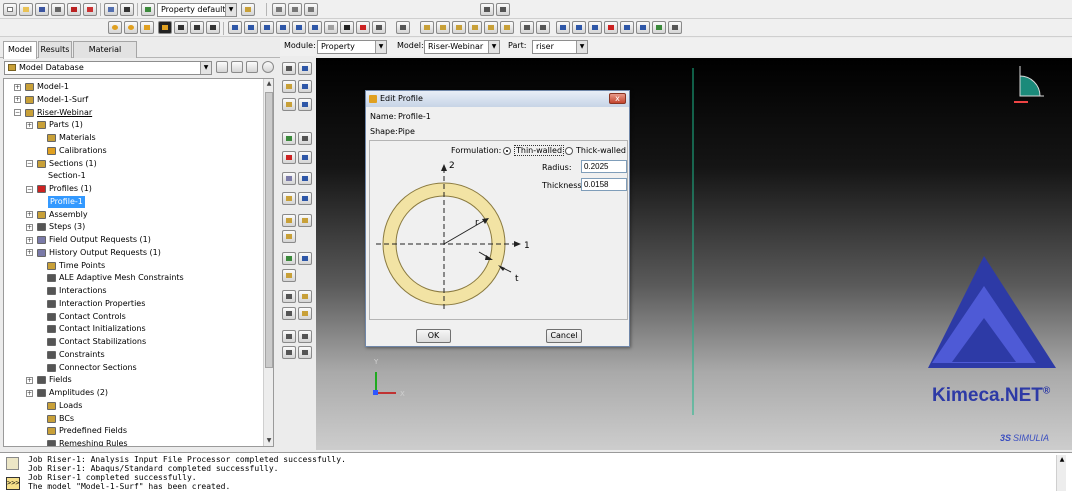  Describe the element at coordinates (13, 483) in the screenshot. I see `python-prompt-icon: >>>` at that location.